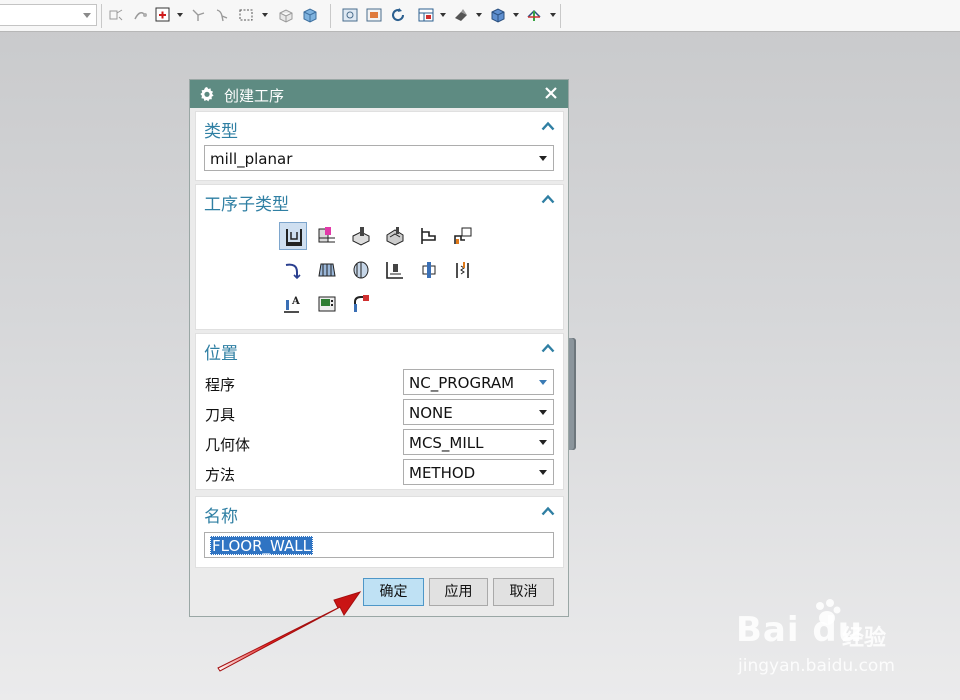  What do you see at coordinates (361, 236) in the screenshot?
I see `face-milling-icon` at bounding box center [361, 236].